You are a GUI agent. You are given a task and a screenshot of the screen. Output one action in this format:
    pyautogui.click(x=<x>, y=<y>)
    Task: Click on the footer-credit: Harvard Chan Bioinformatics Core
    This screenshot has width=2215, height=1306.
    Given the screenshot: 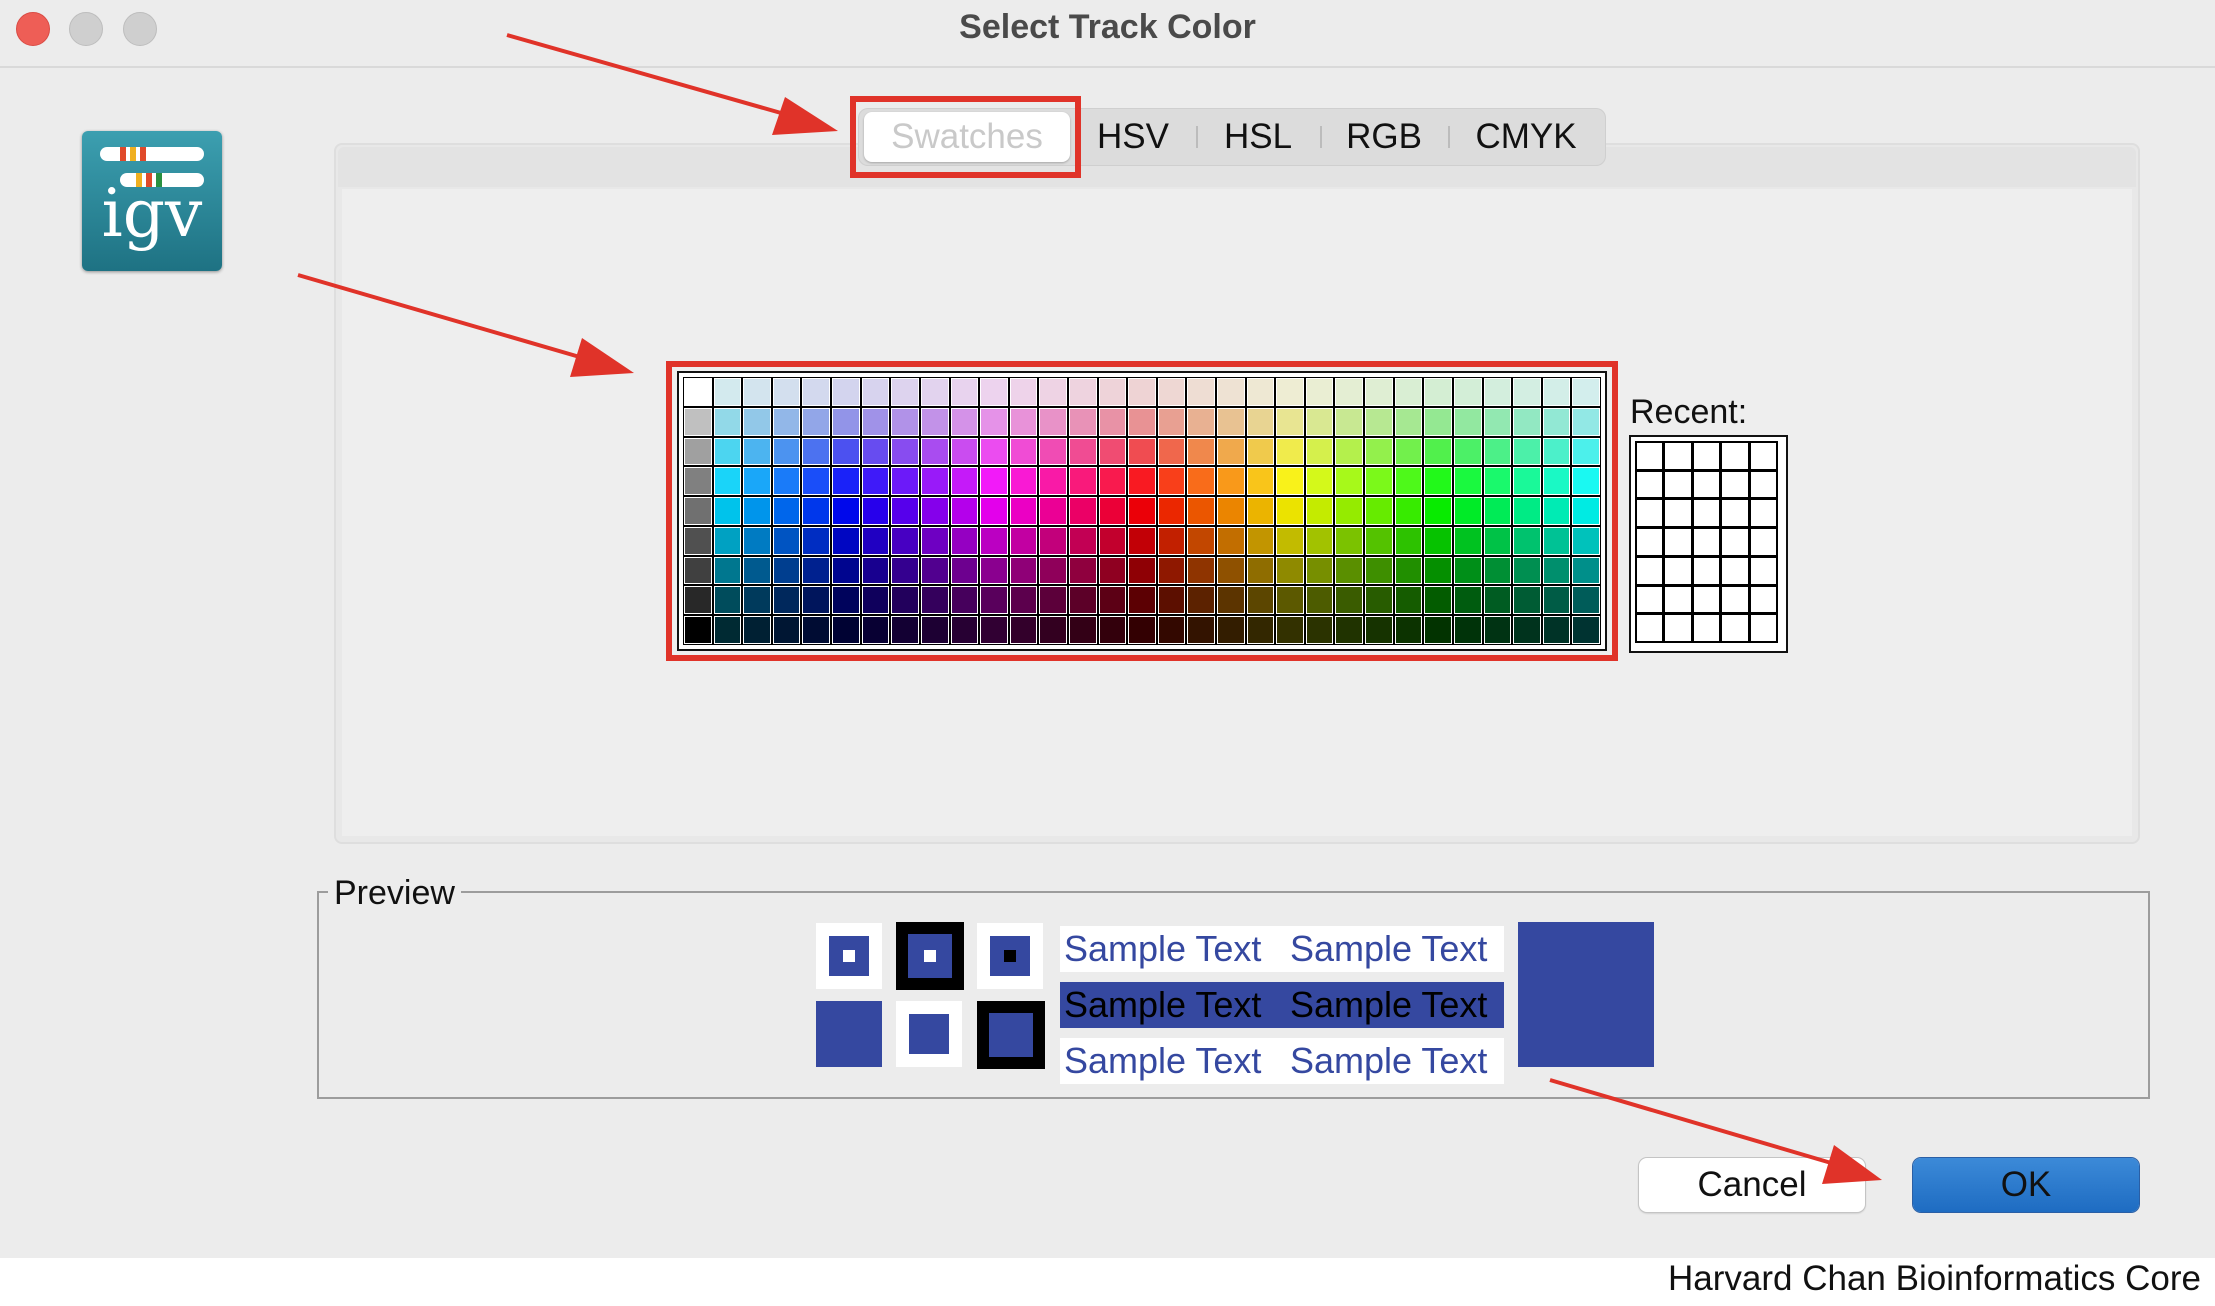 What is the action you would take?
    pyautogui.click(x=1934, y=1278)
    